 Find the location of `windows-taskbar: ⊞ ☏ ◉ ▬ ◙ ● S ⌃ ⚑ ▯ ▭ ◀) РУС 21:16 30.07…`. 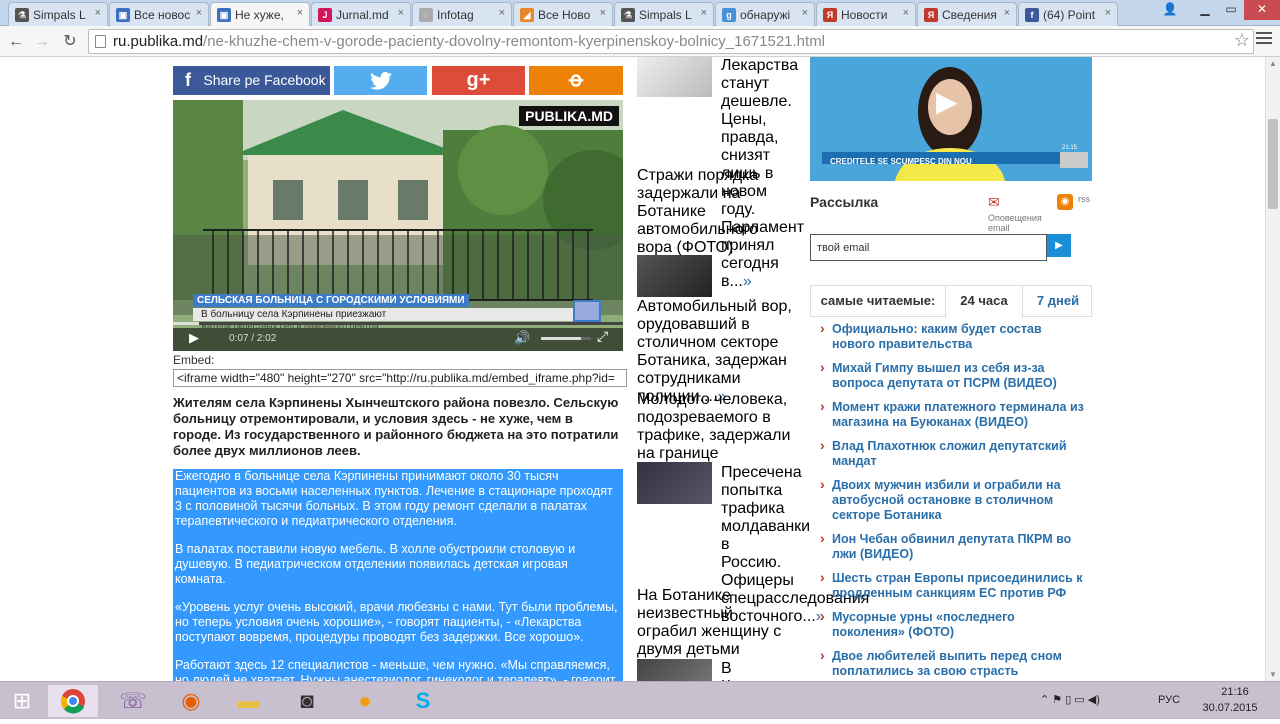

windows-taskbar: ⊞ ☏ ◉ ▬ ◙ ● S ⌃ ⚑ ▯ ▭ ◀) РУС 21:16 30.07… is located at coordinates (640, 700).